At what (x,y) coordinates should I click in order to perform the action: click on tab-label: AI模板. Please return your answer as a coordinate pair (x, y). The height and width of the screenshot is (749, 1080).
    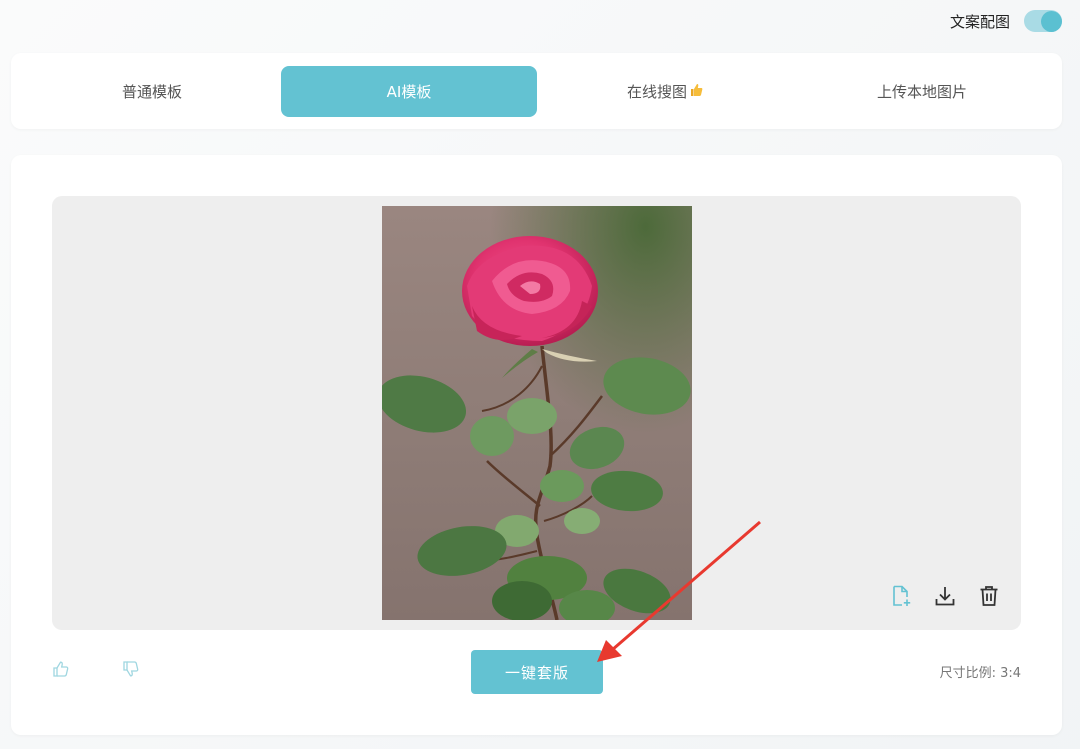
    Looking at the image, I should click on (409, 92).